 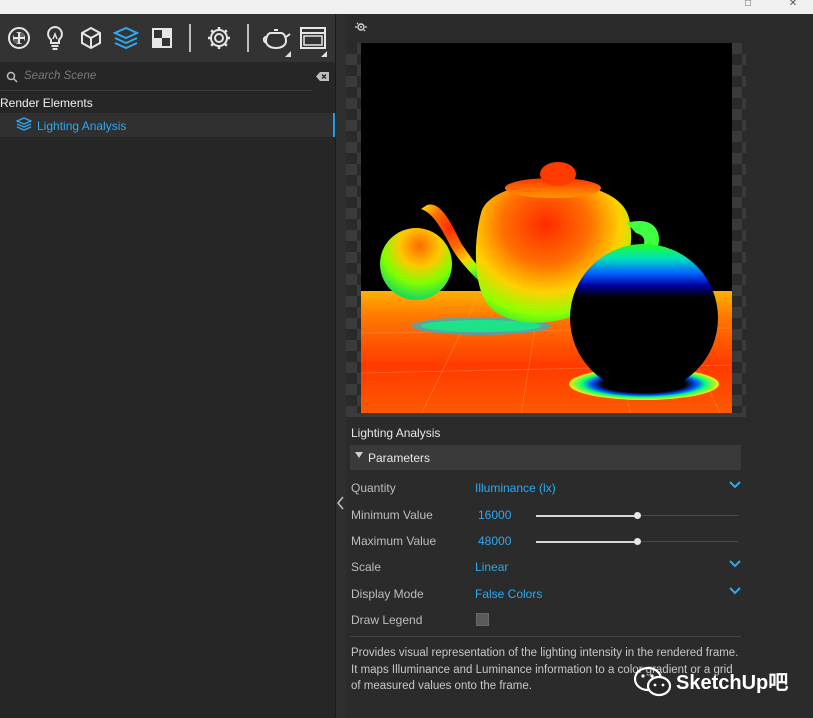 What do you see at coordinates (508, 594) in the screenshot?
I see `display-mode-dropdown: False Colors` at bounding box center [508, 594].